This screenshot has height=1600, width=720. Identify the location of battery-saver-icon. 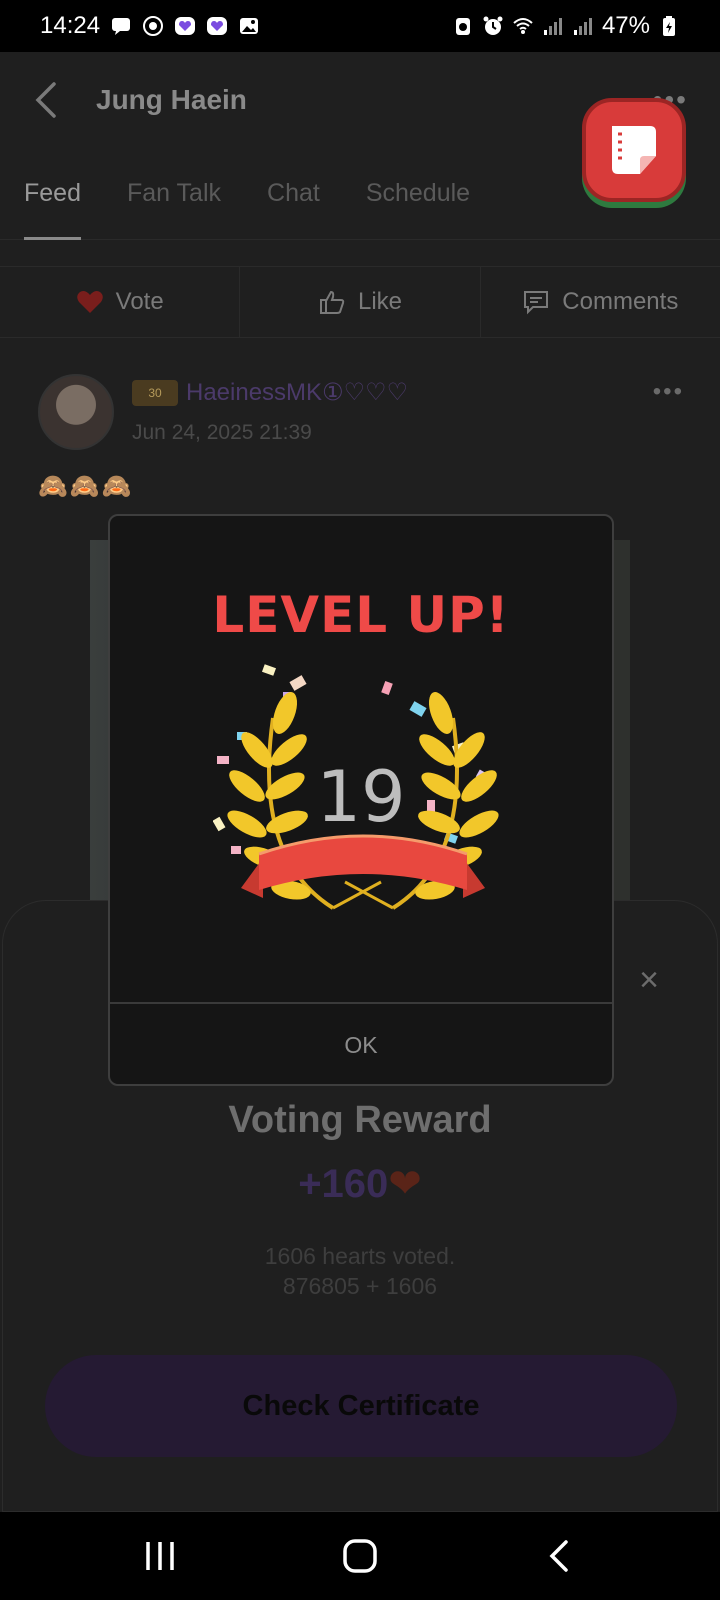
(462, 26).